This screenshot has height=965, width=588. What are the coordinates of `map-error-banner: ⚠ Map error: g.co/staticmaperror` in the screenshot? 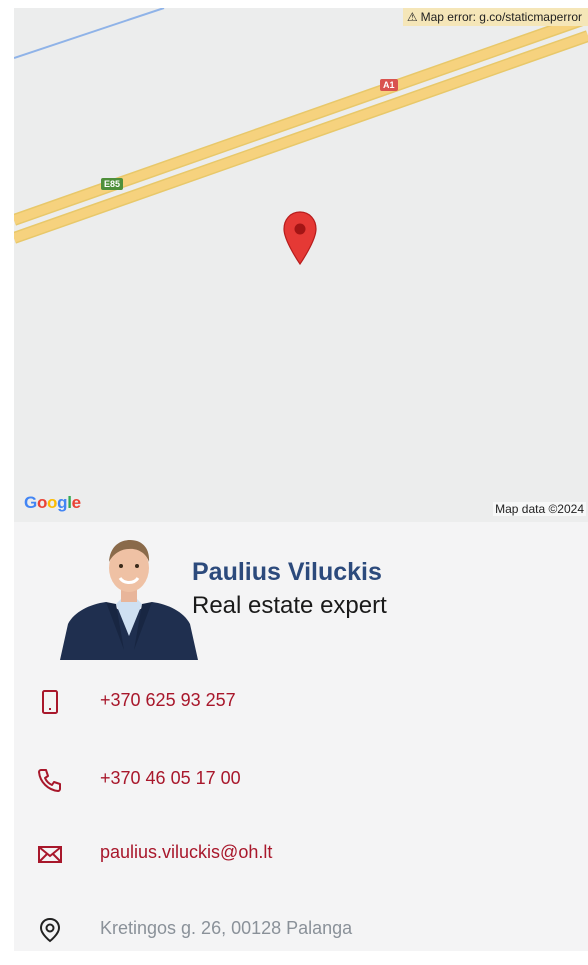 It's located at (495, 17).